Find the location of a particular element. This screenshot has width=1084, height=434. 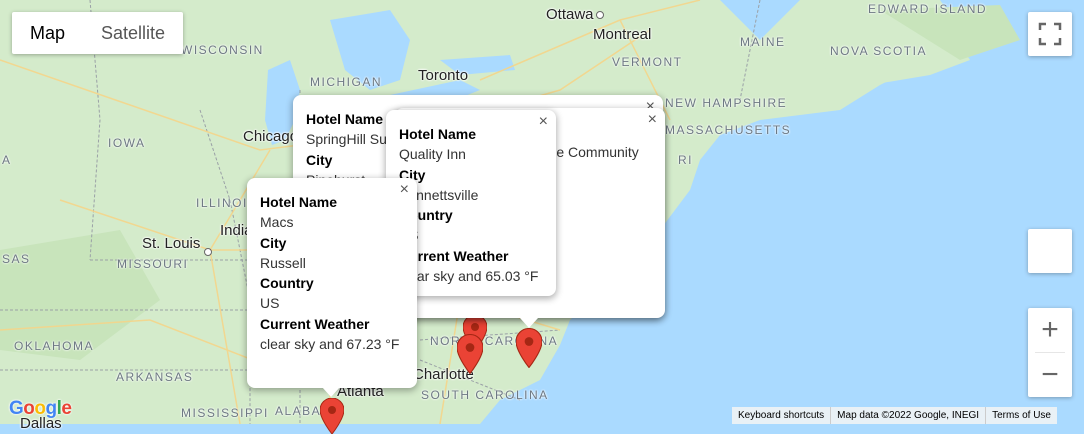

keyboard-shortcuts-link: Keyboard shortcuts is located at coordinates (781, 415).